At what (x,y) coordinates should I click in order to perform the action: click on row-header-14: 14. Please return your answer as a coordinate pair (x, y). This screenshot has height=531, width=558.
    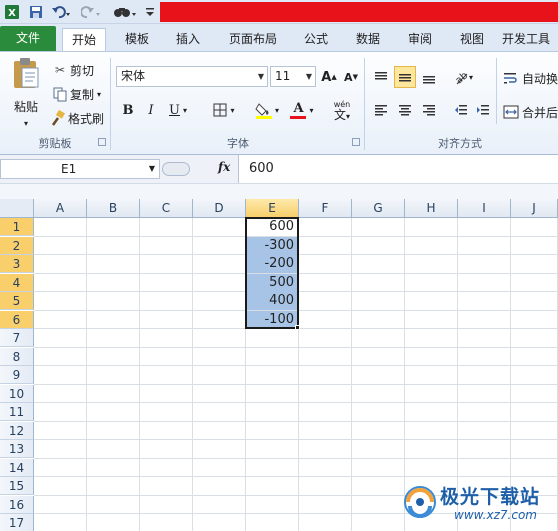
    Looking at the image, I should click on (17, 467).